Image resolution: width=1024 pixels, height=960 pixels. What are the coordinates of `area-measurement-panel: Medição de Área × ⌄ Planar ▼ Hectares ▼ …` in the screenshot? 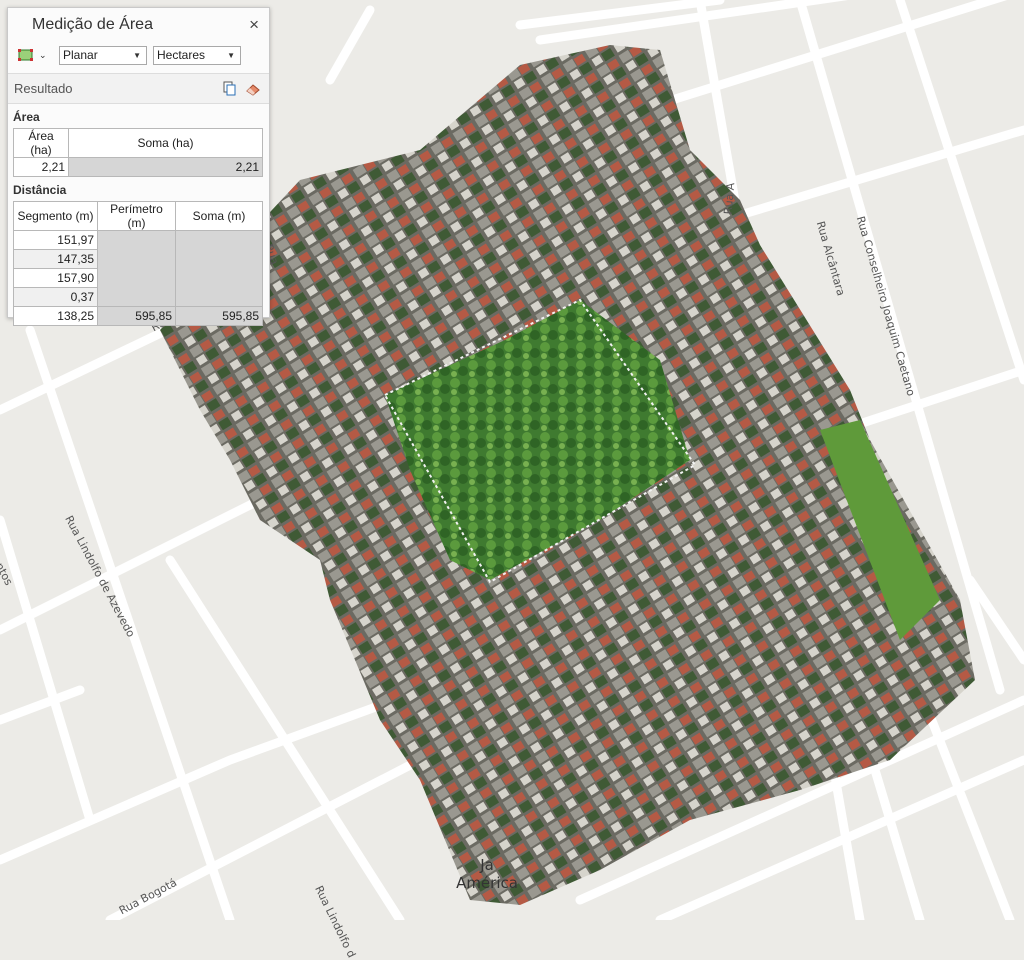 It's located at (138, 166).